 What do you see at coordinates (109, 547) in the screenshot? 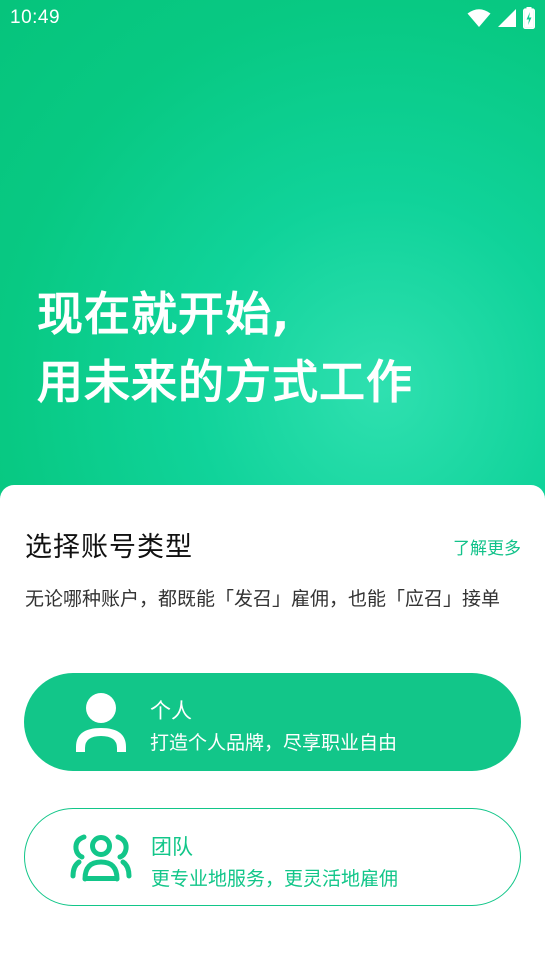
I see `sheet-title: 选择账号类型` at bounding box center [109, 547].